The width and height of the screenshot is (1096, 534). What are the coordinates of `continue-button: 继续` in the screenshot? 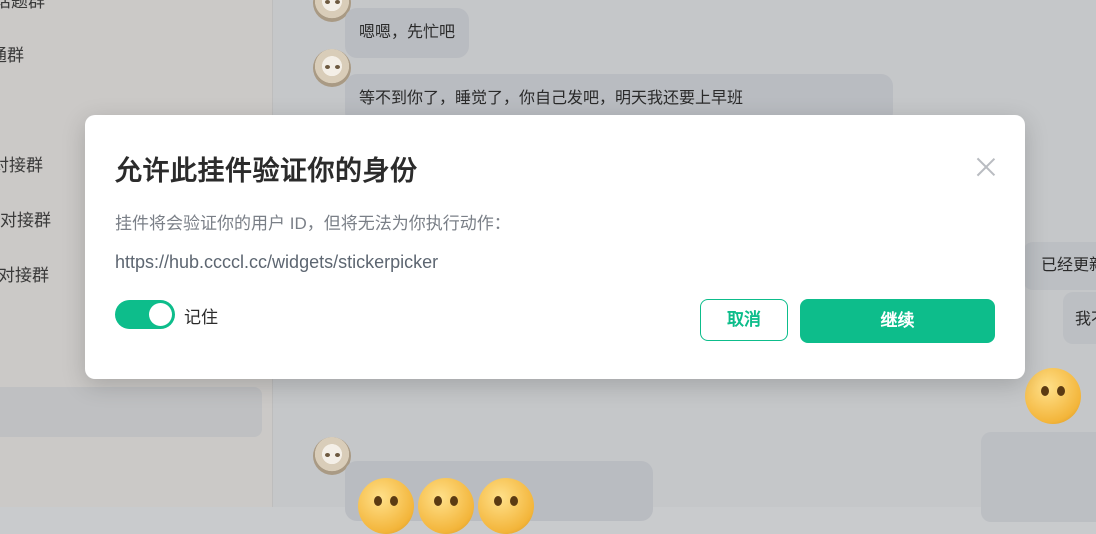 It's located at (897, 321).